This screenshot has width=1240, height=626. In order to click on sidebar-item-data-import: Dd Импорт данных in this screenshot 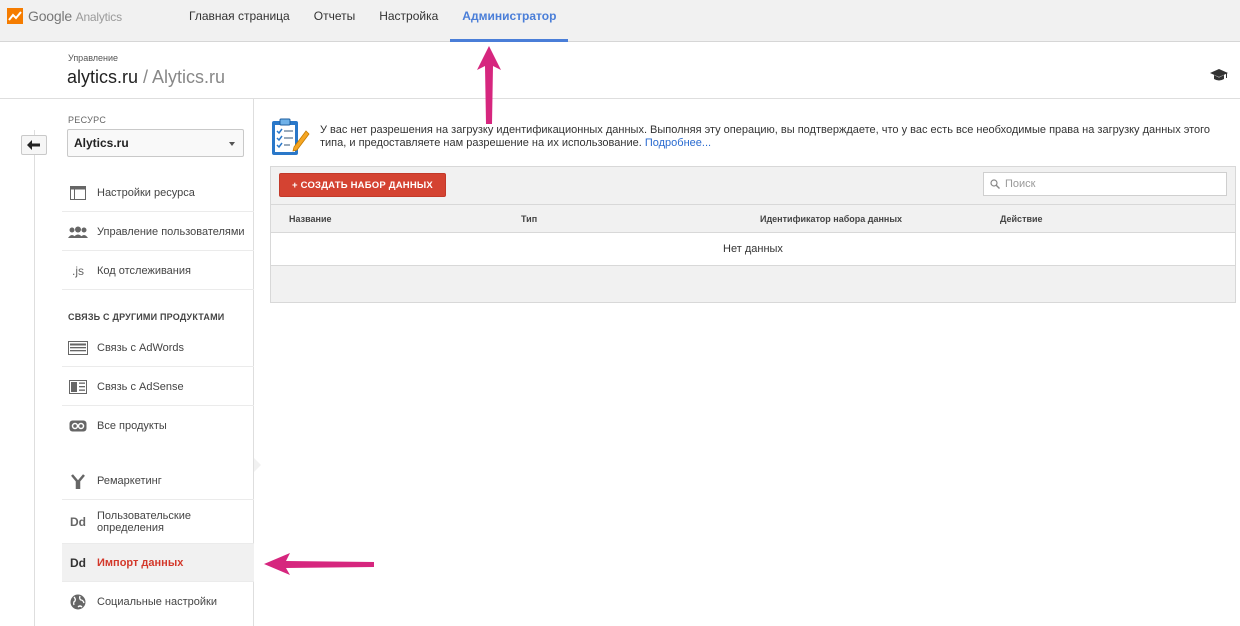, I will do `click(158, 563)`.